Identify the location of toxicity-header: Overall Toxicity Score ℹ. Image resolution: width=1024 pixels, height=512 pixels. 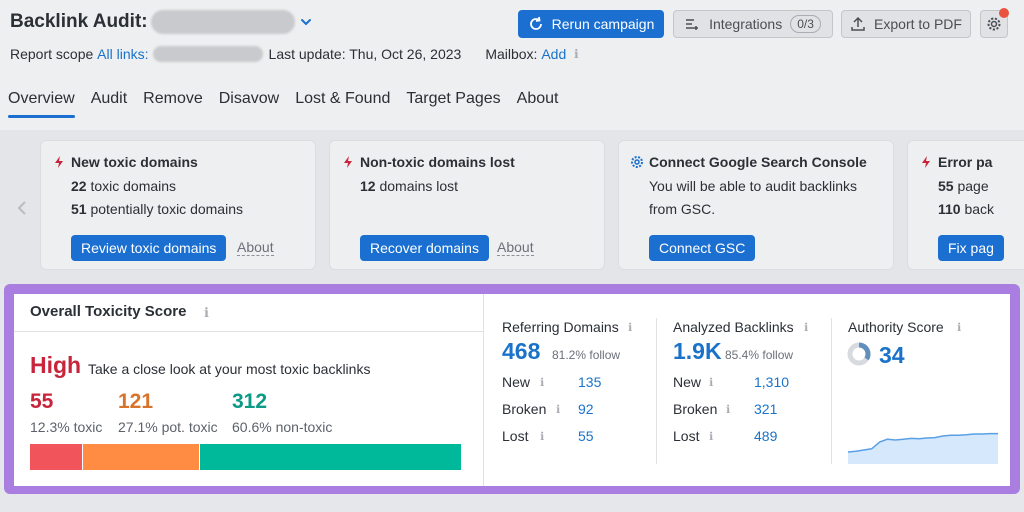
(248, 313).